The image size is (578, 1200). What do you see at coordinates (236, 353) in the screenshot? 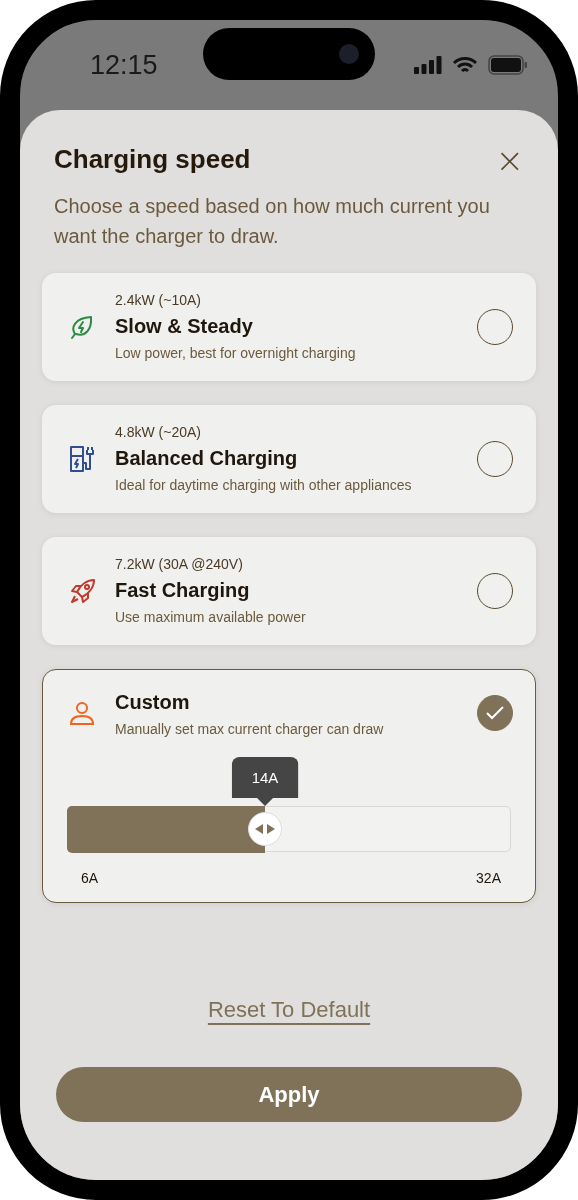
I see `option-description: Low power, best for overnight charging` at bounding box center [236, 353].